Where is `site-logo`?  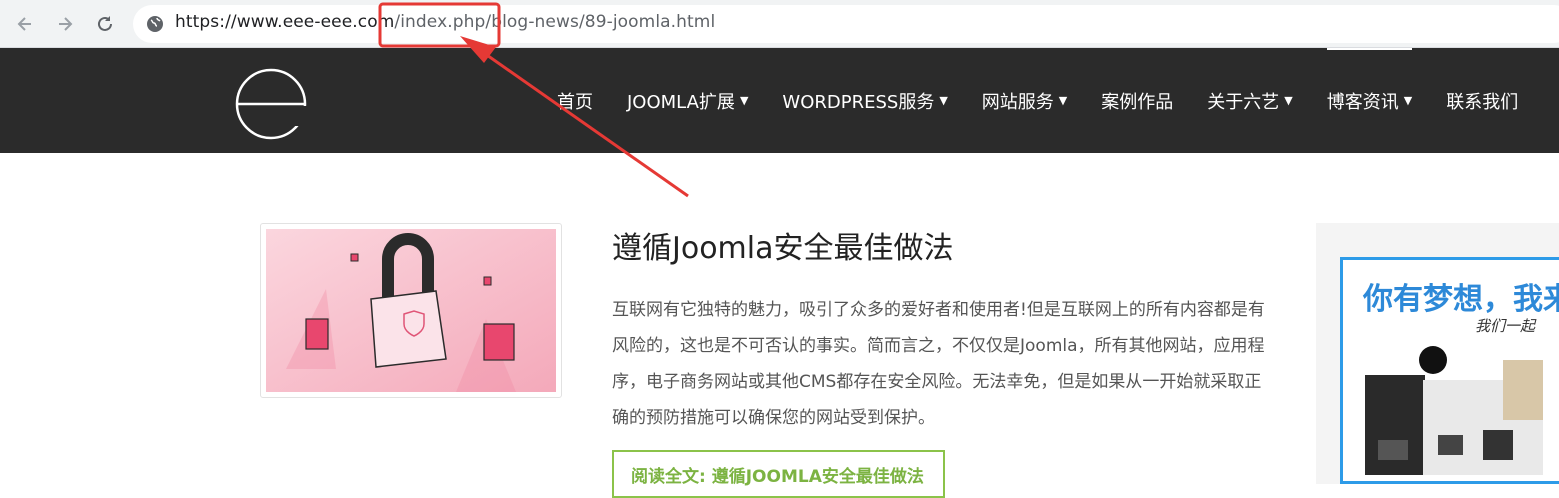 site-logo is located at coordinates (272, 104).